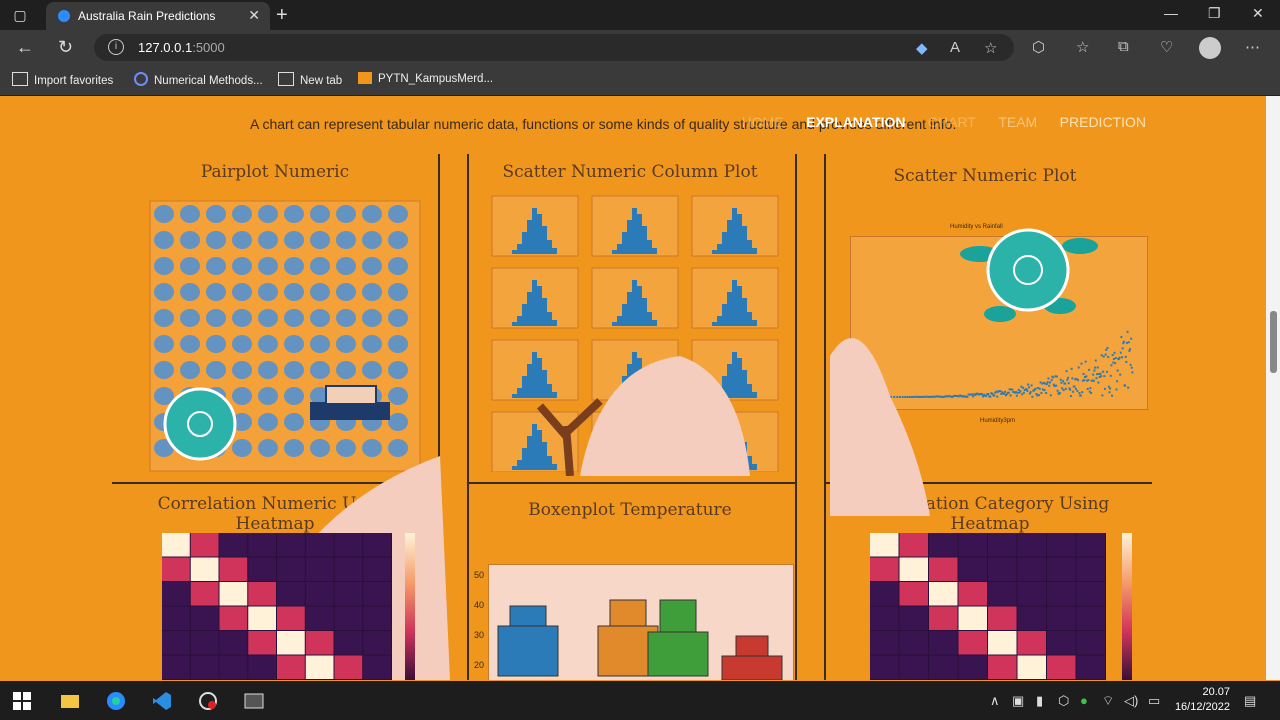  I want to click on more-options-icon: ⋯, so click(1252, 47).